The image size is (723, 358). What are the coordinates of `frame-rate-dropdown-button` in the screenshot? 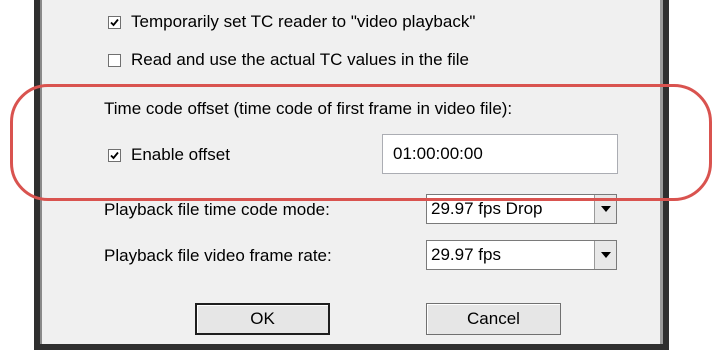 It's located at (605, 255).